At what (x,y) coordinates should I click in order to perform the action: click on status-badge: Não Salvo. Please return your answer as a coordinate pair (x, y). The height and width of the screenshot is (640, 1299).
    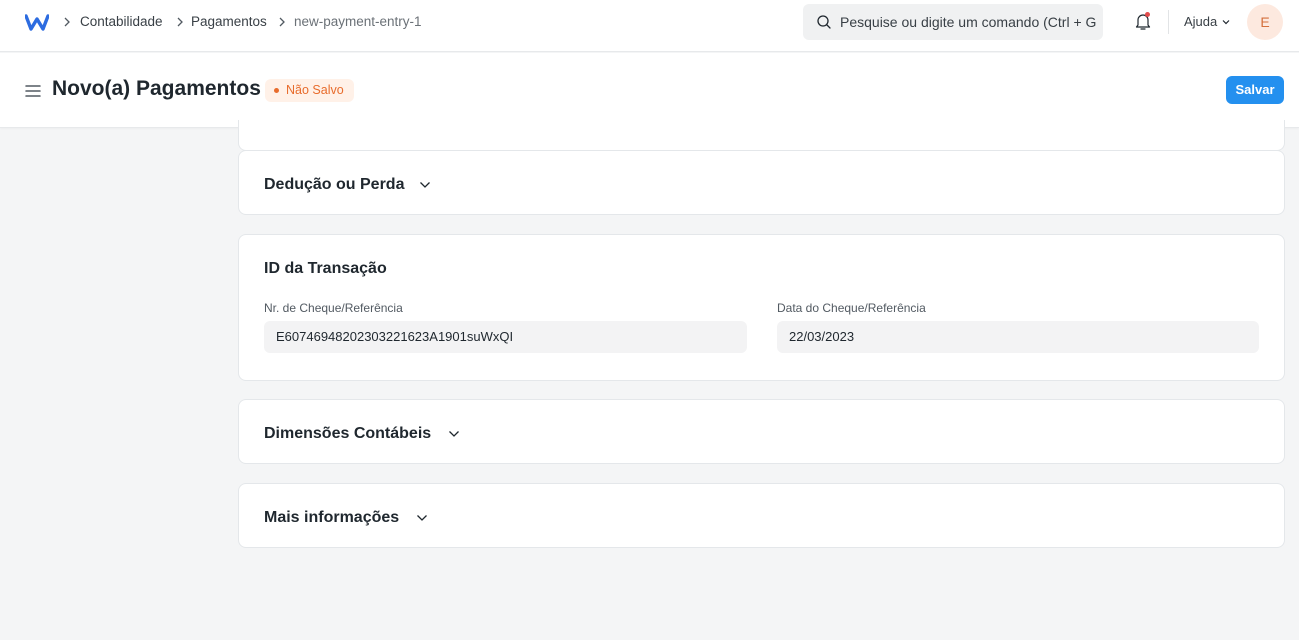
    Looking at the image, I should click on (309, 90).